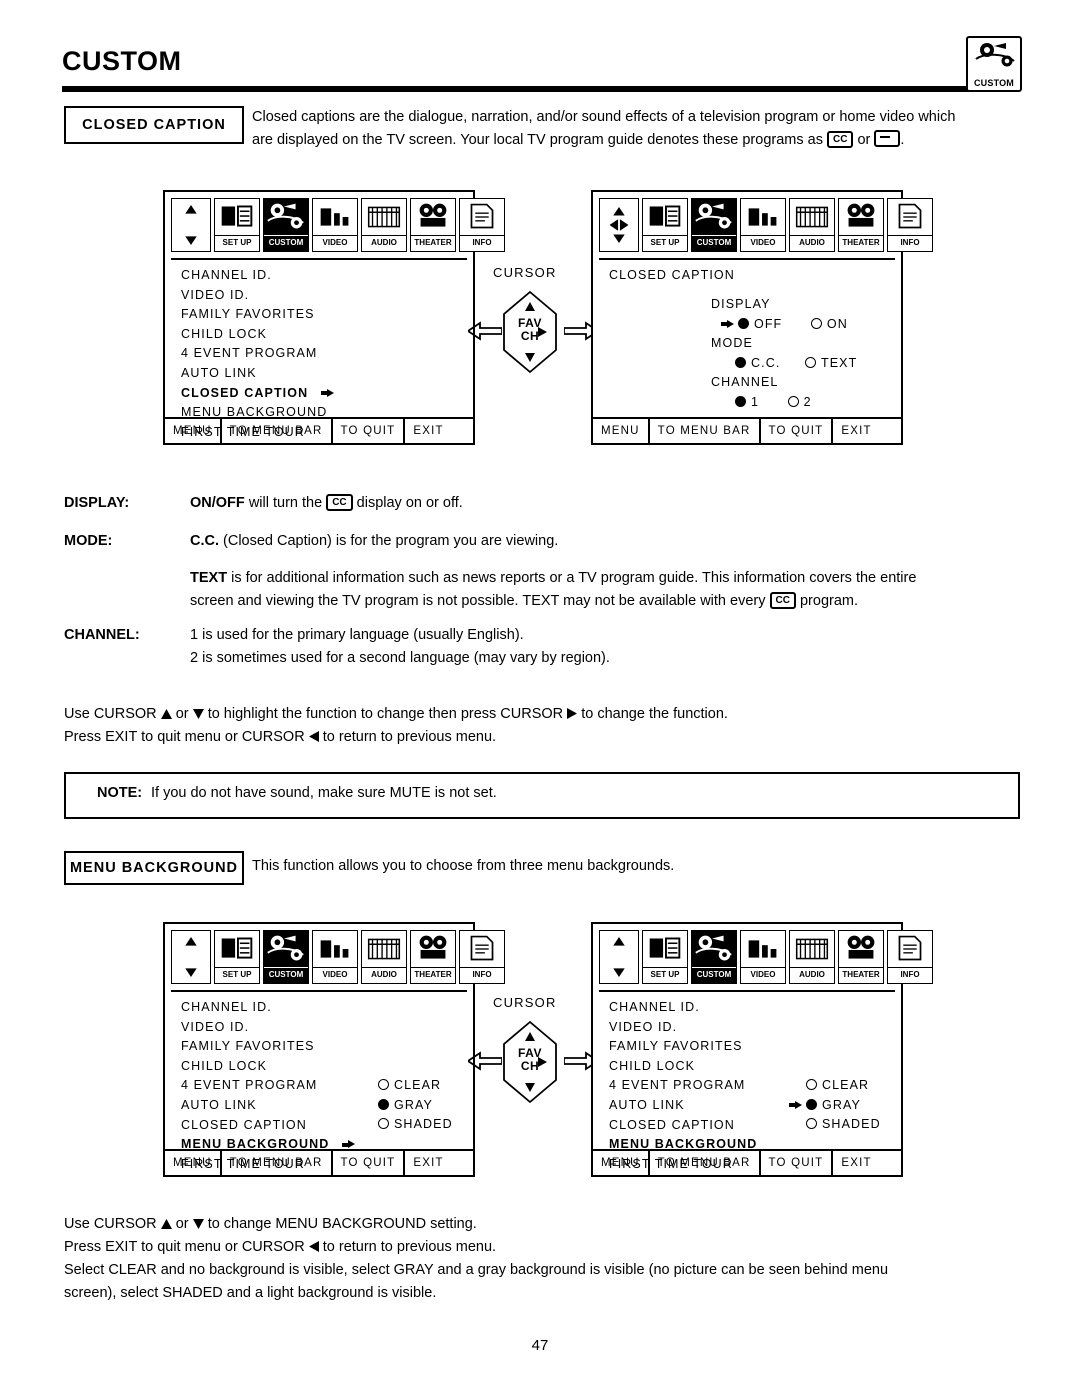 The image size is (1080, 1397). What do you see at coordinates (384, 957) in the screenshot?
I see `osd-icon-audio-3: AUDIO` at bounding box center [384, 957].